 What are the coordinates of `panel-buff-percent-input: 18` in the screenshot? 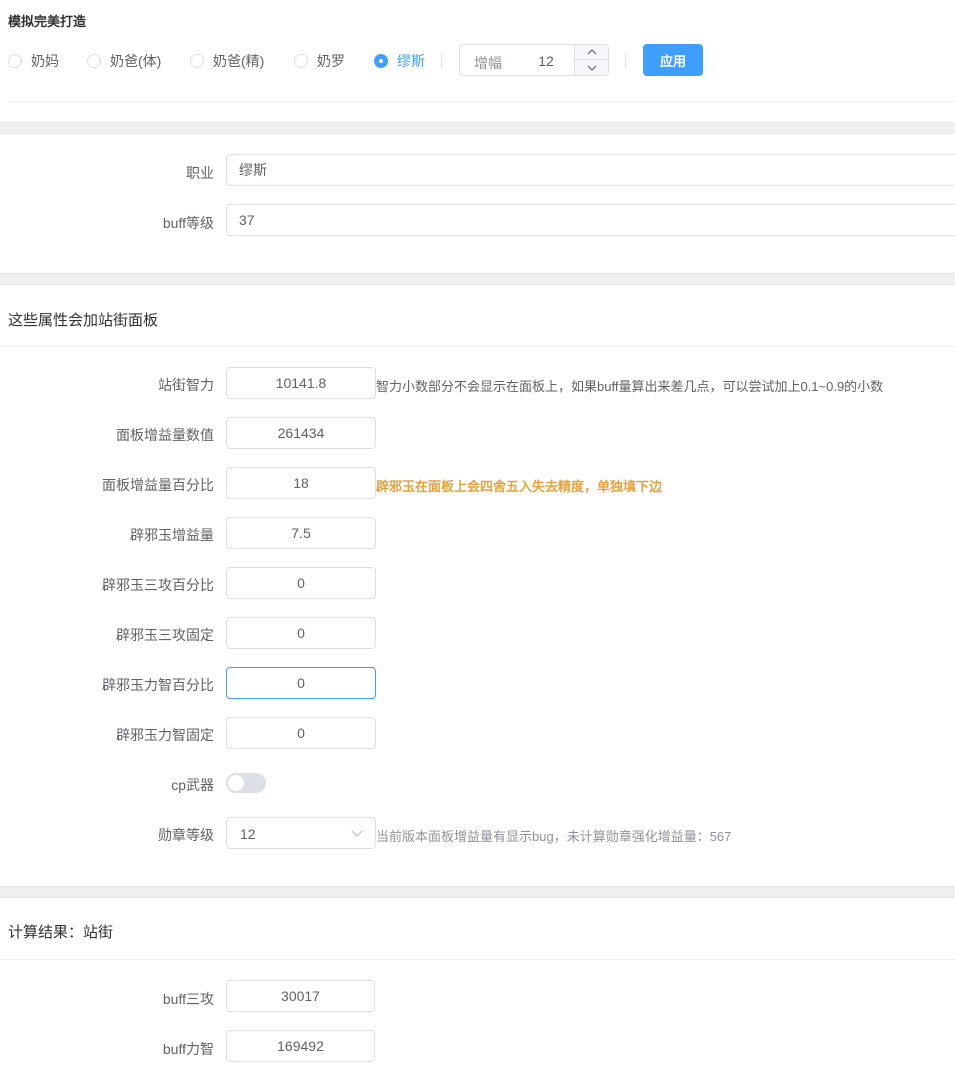 It's located at (301, 483).